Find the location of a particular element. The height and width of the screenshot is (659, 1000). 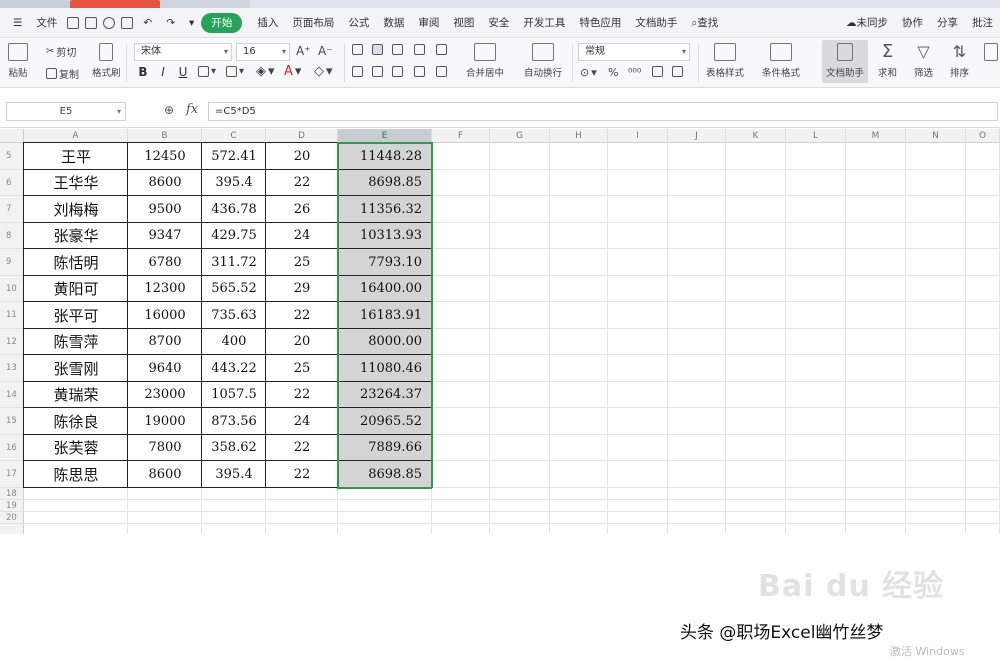

number-format-select: 常规 is located at coordinates (634, 52).